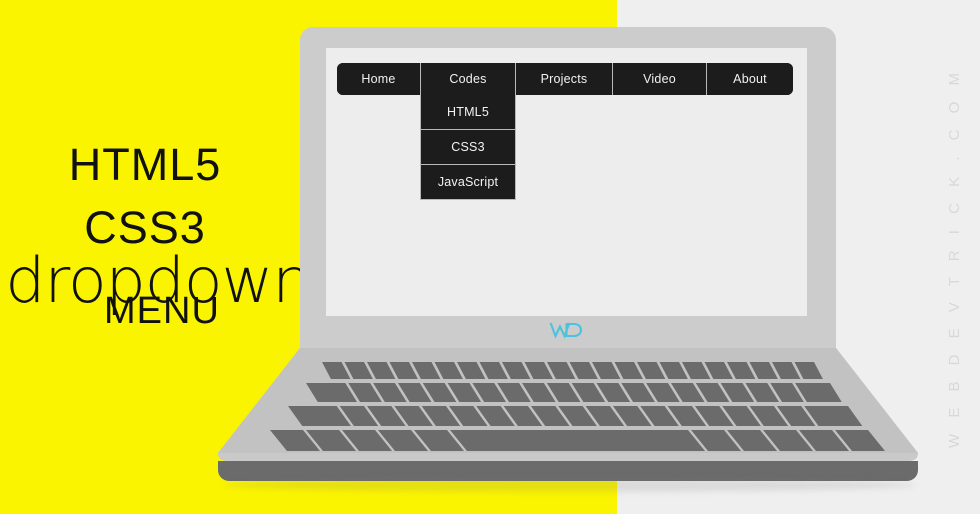  I want to click on nav-item-about: About, so click(749, 79).